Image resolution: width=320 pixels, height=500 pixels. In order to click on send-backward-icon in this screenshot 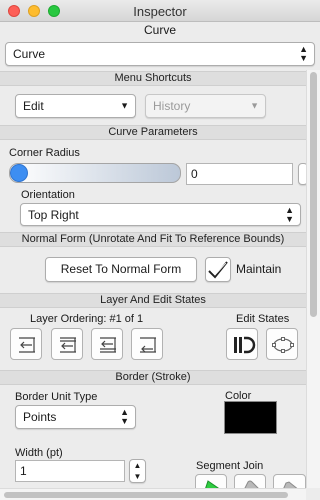, I will do `click(108, 345)`.